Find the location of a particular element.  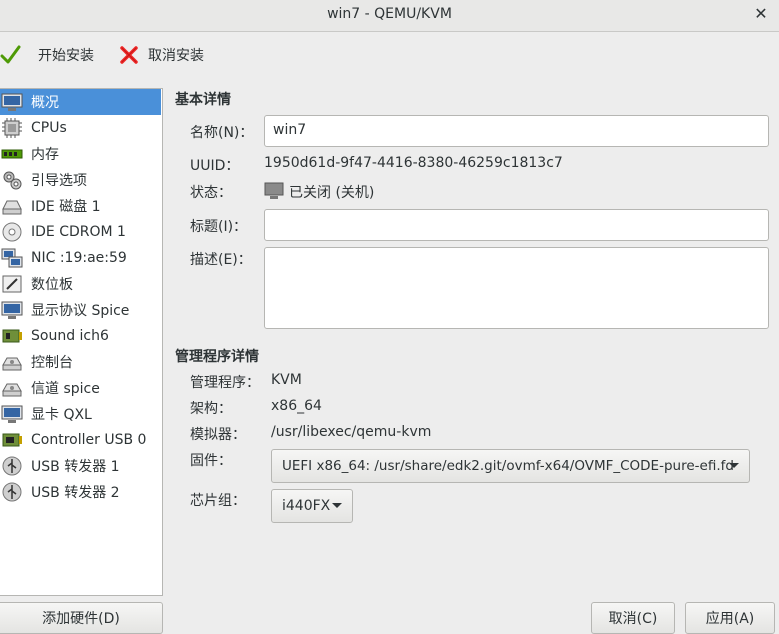

description-label: 描述(E)： is located at coordinates (221, 260).